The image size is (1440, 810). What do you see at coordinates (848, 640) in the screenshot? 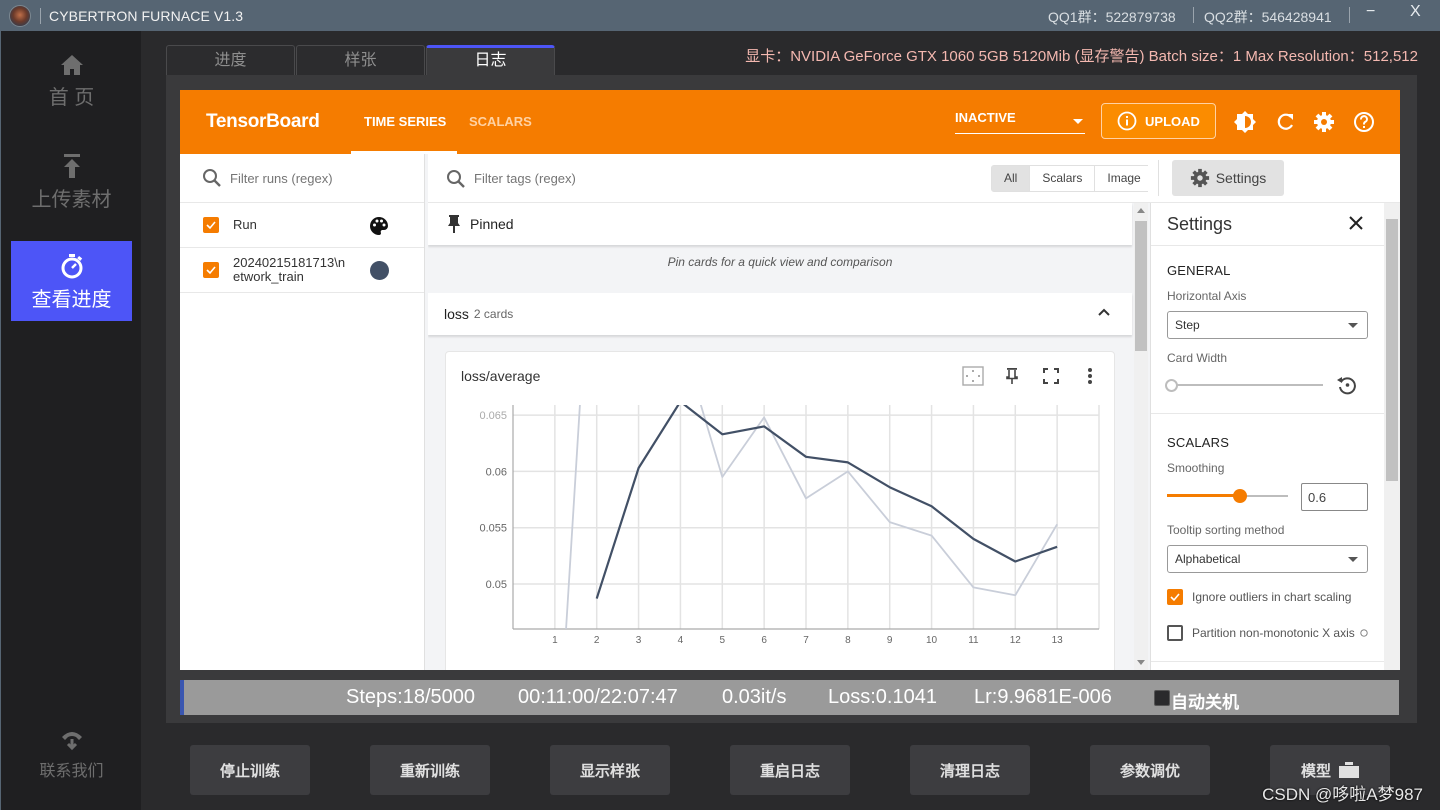
I see `x-tick-label: 8` at bounding box center [848, 640].